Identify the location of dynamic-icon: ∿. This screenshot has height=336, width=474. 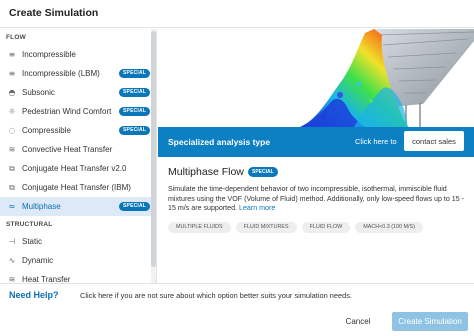
(12, 260).